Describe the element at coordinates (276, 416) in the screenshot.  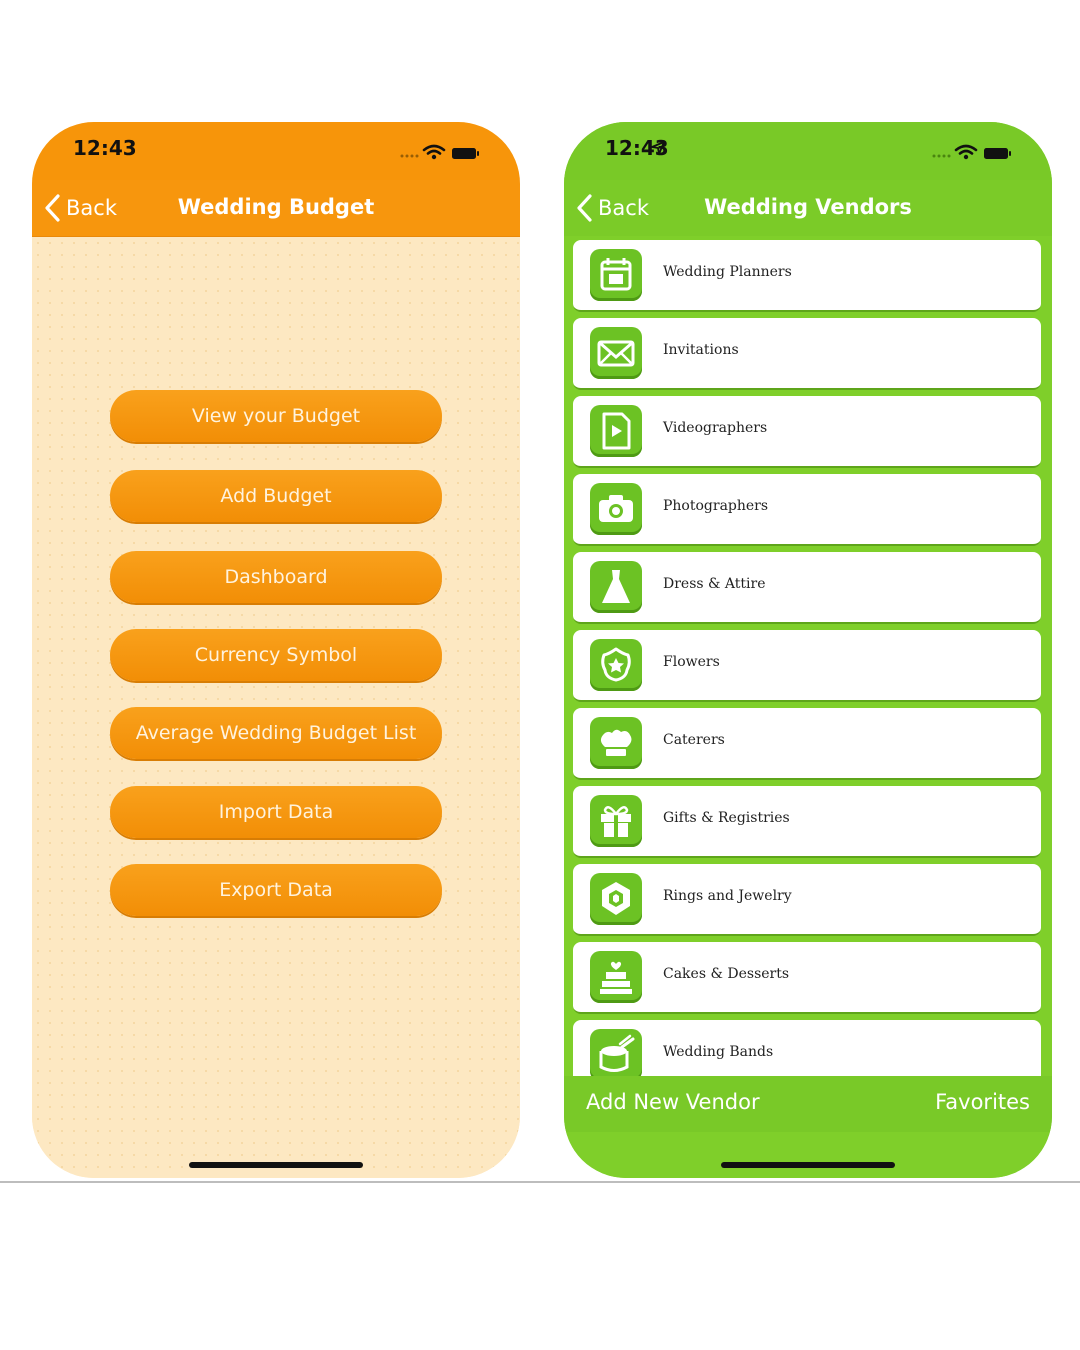
I see `view-budget-button: View your Budget` at that location.